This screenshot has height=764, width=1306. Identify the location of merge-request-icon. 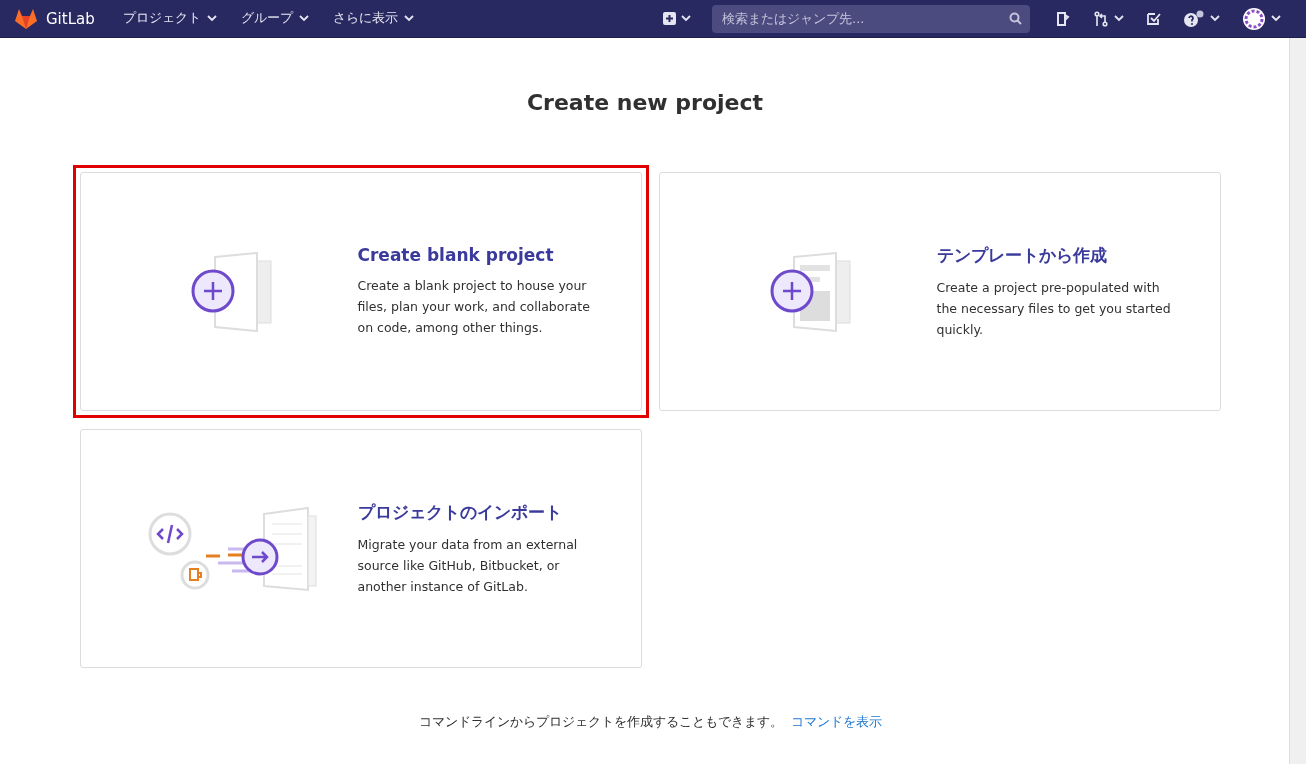
(1101, 18).